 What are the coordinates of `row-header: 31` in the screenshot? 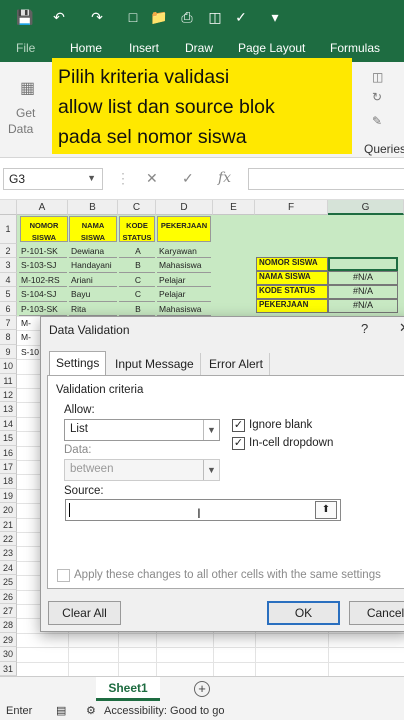 It's located at (8, 668).